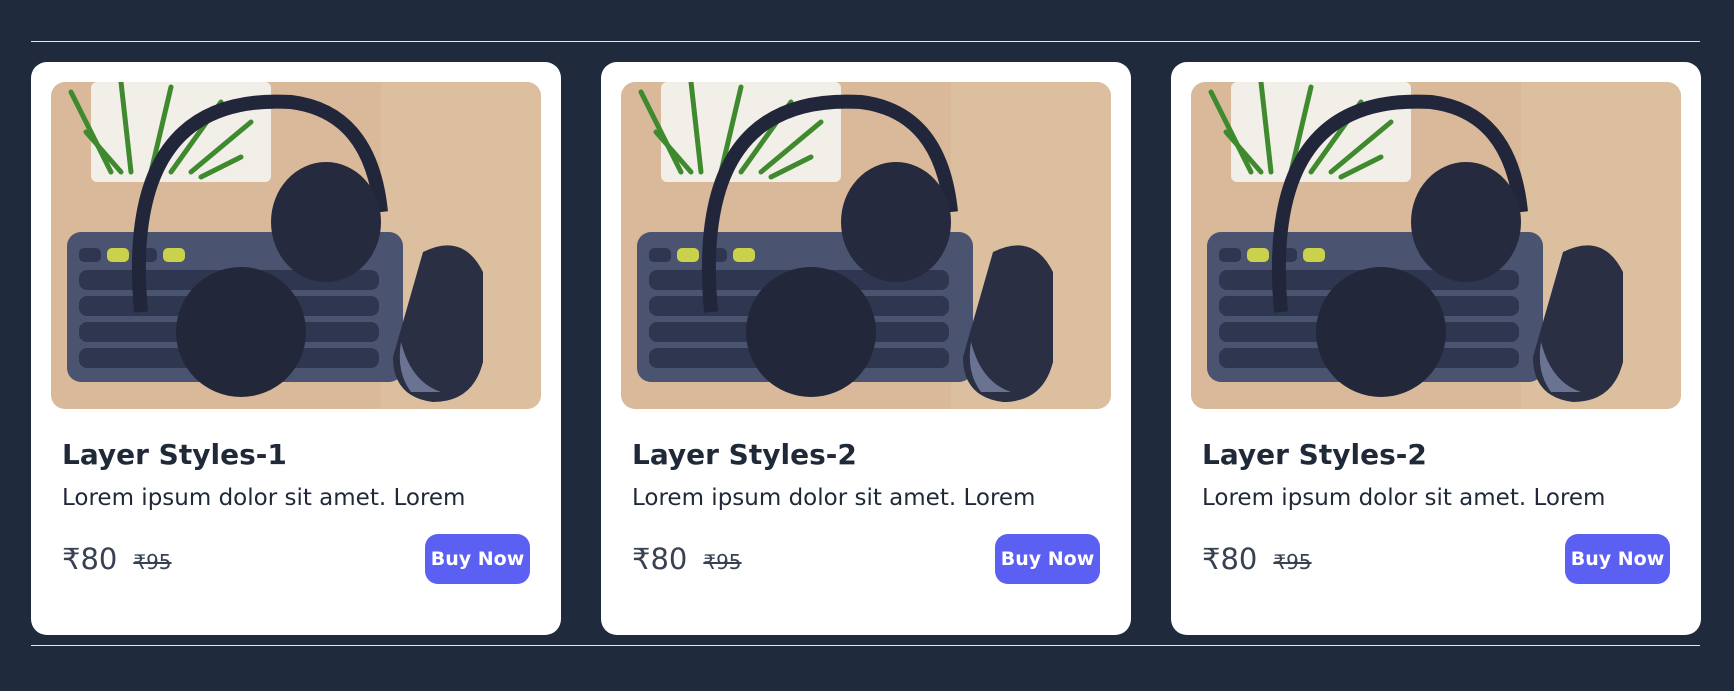  I want to click on bottom-divider, so click(865, 645).